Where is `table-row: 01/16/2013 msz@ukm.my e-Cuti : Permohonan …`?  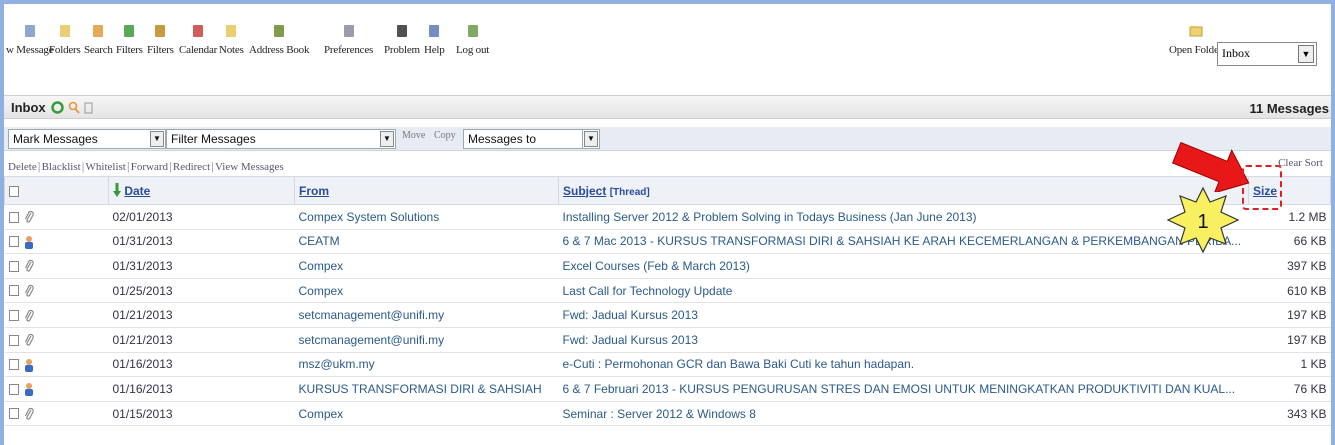 table-row: 01/16/2013 msz@ukm.my e-Cuti : Permohonan … is located at coordinates (667, 365).